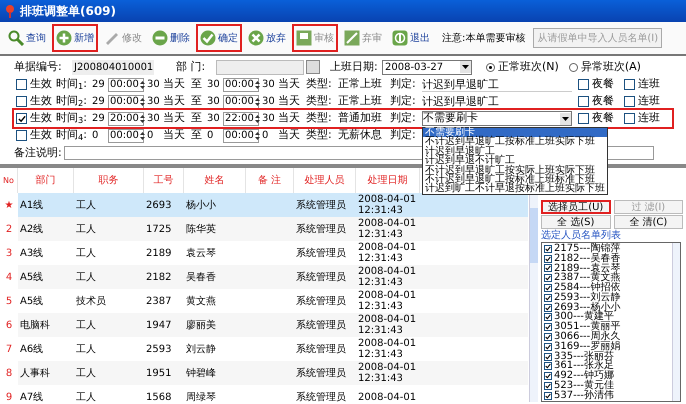  Describe the element at coordinates (27, 38) in the screenshot. I see `toolbar-button: 查询` at that location.